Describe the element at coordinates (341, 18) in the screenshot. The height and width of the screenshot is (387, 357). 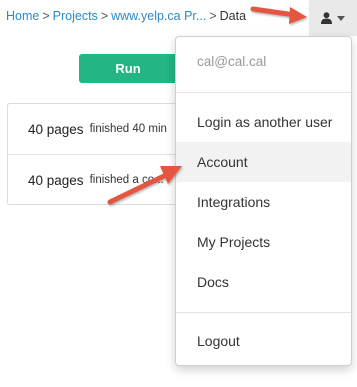
I see `chevron-down-icon` at that location.